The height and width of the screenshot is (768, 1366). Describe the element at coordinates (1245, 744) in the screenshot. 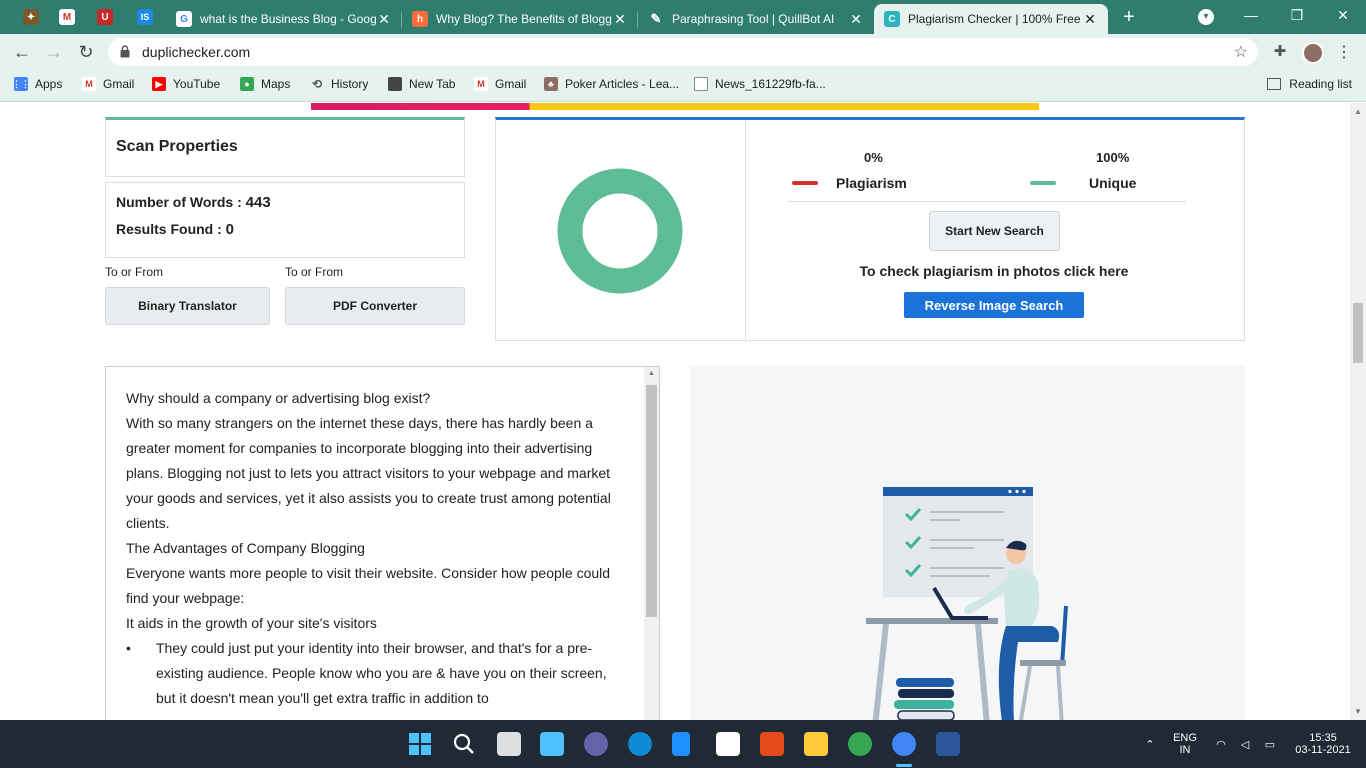

I see `volume-icon: ◁` at that location.